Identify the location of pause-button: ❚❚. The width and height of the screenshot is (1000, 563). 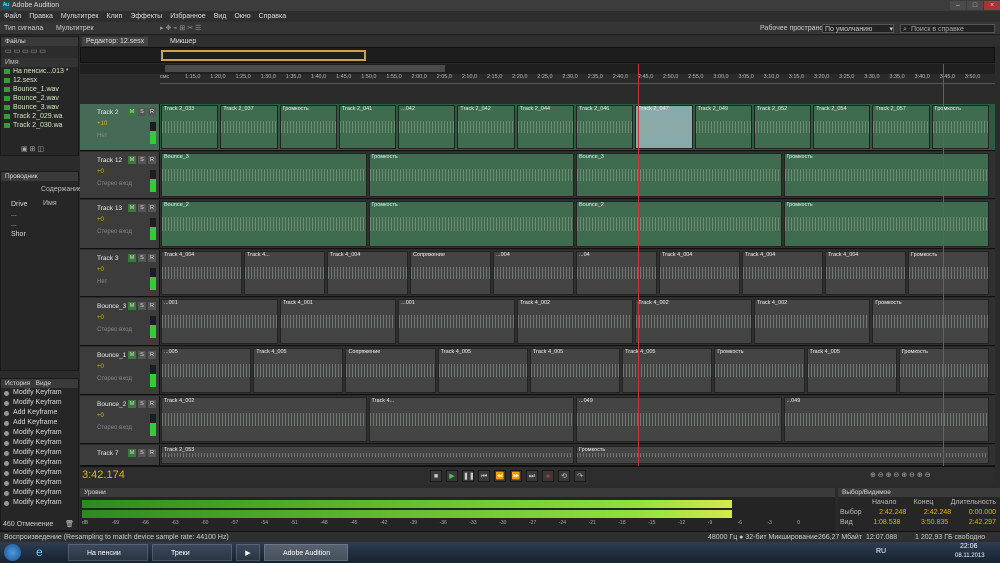
(468, 476).